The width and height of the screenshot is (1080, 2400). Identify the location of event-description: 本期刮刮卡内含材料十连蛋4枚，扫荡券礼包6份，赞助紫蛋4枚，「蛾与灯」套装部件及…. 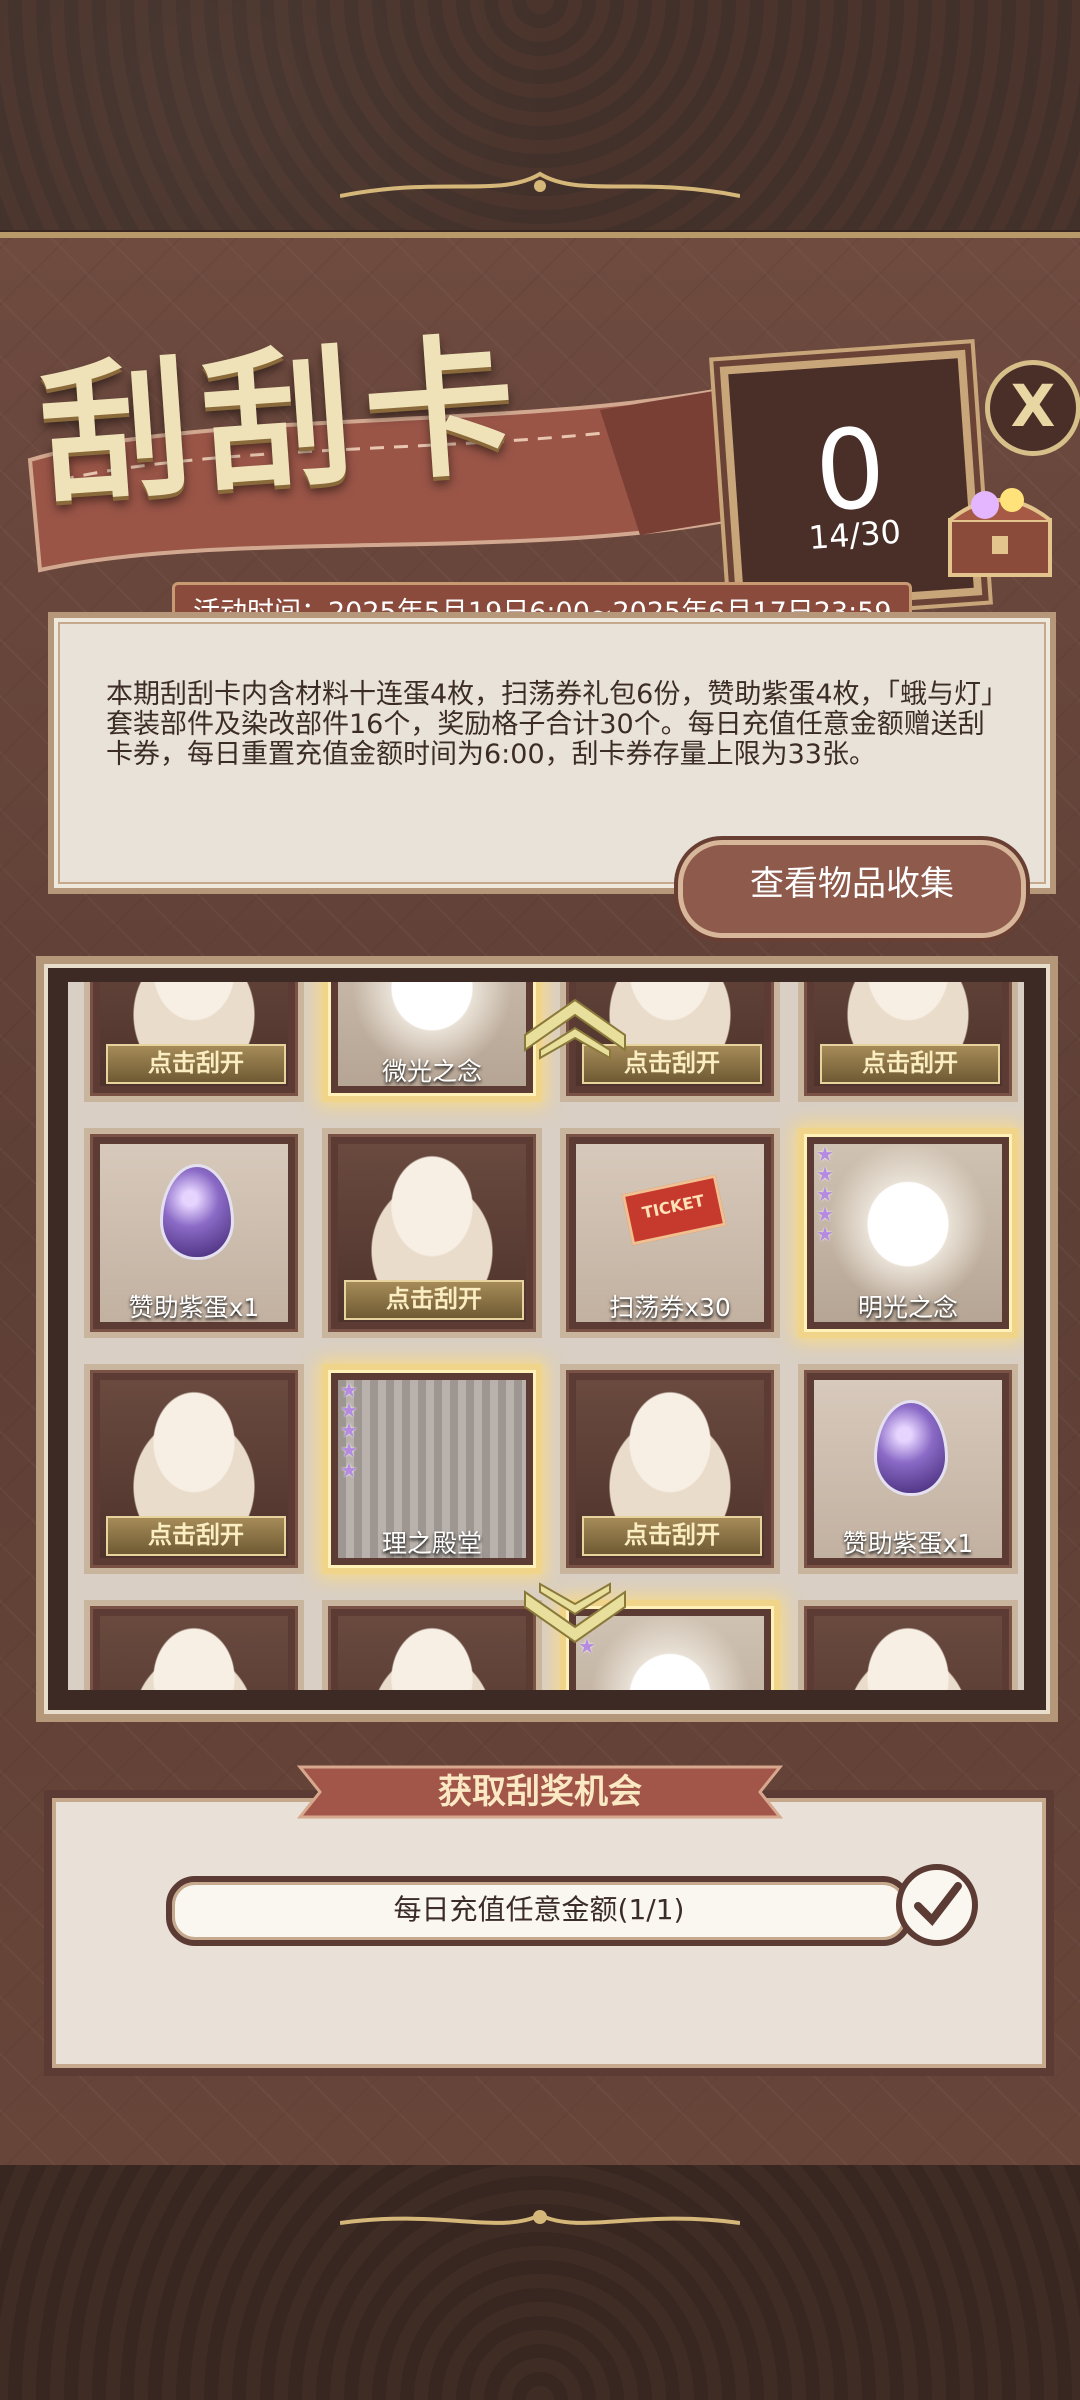
(550, 724).